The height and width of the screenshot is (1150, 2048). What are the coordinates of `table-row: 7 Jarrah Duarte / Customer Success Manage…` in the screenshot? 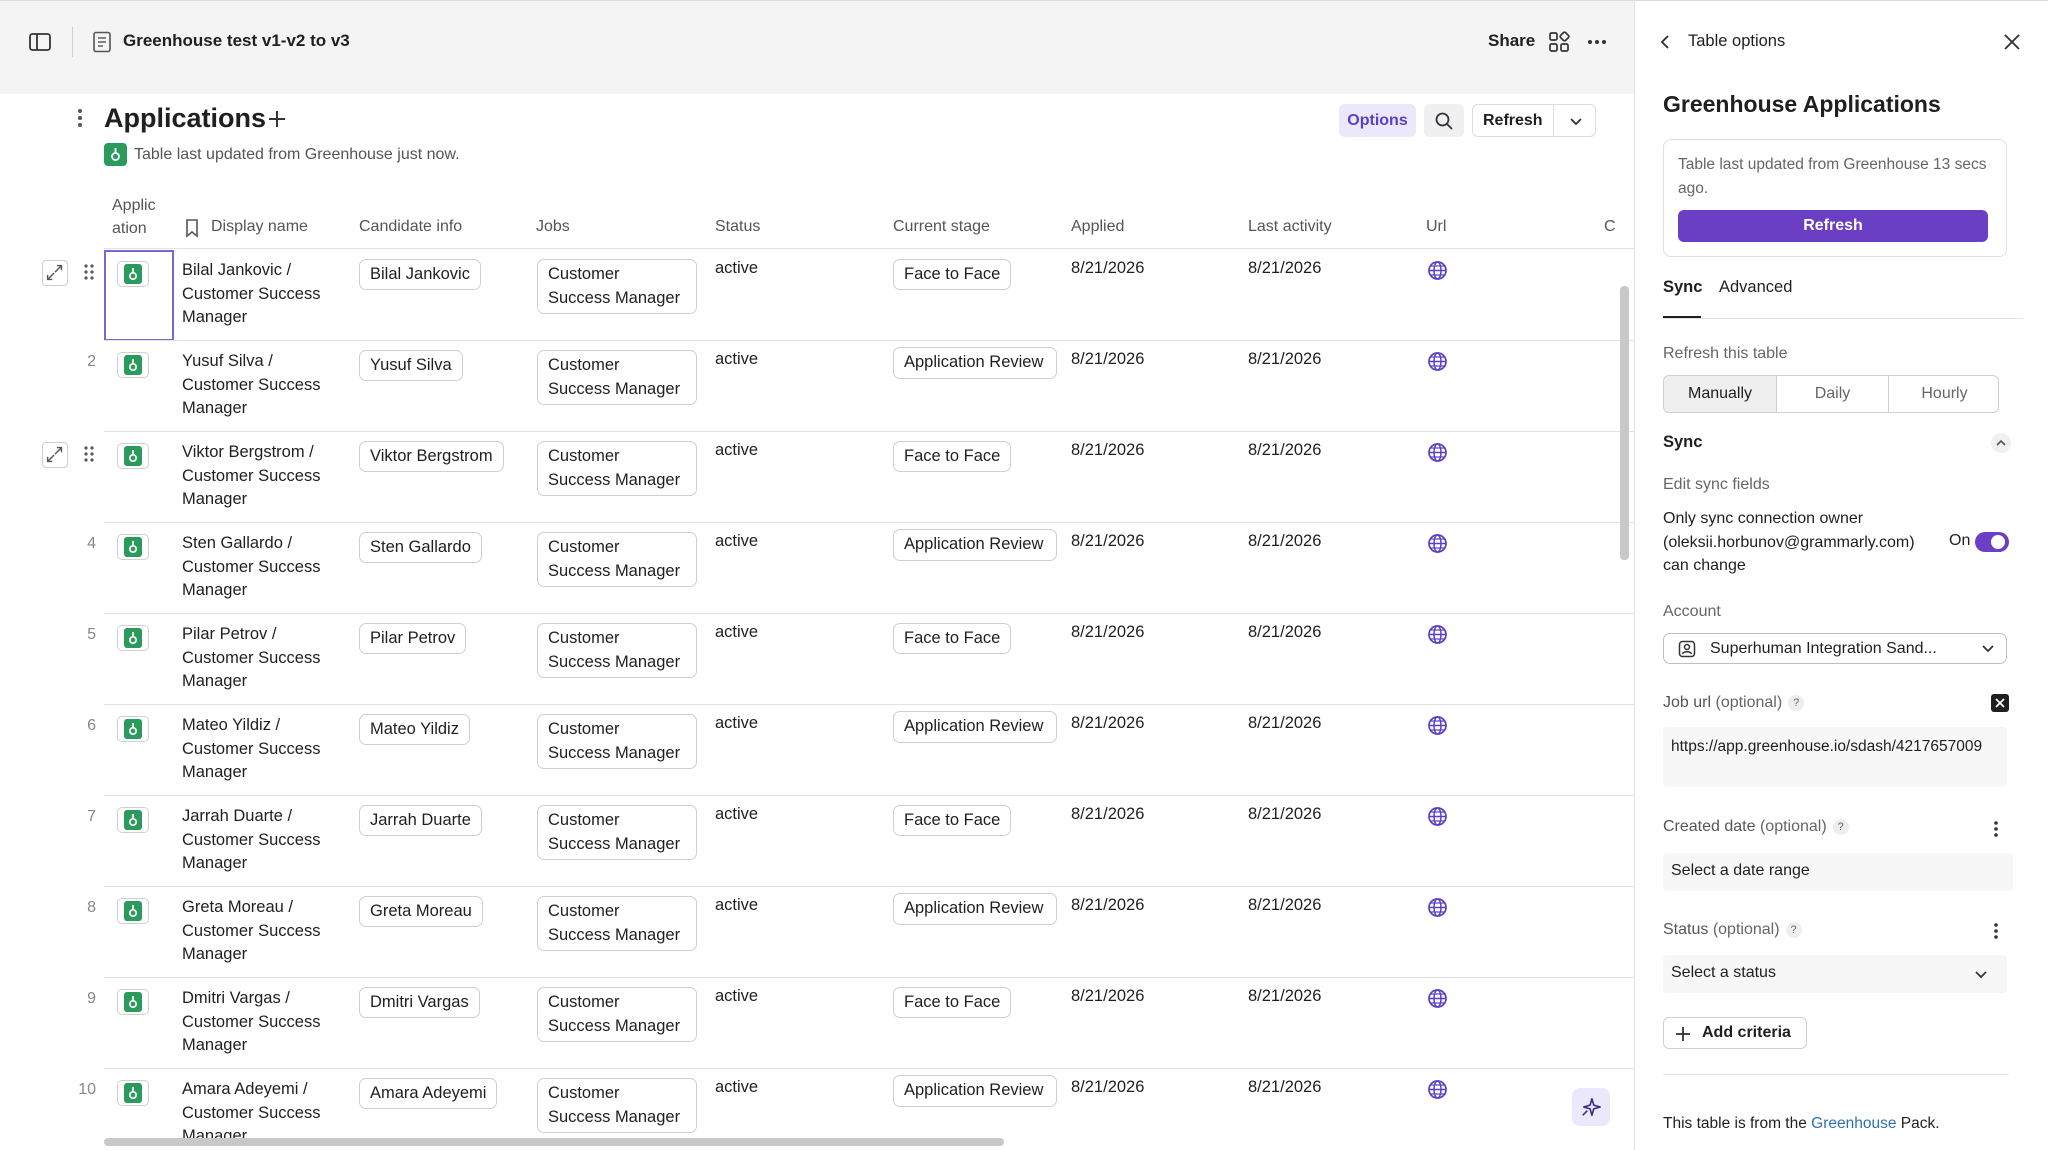 It's located at (817, 841).